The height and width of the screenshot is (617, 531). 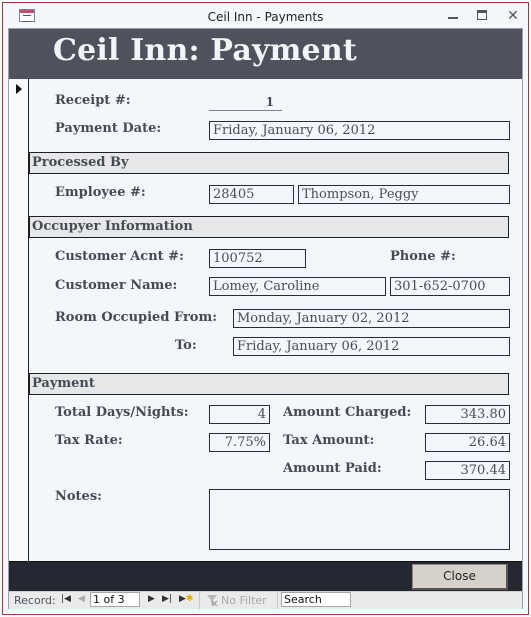 I want to click on tax-rate-field: 7.75%, so click(x=239, y=442).